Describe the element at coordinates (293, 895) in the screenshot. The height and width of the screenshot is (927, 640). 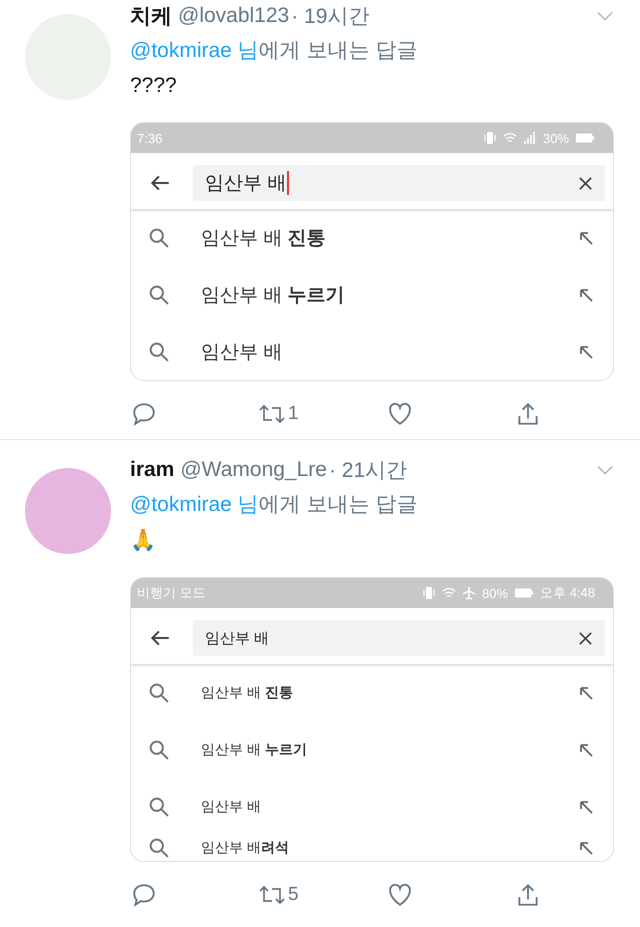
I see `retweet-count: 5` at that location.